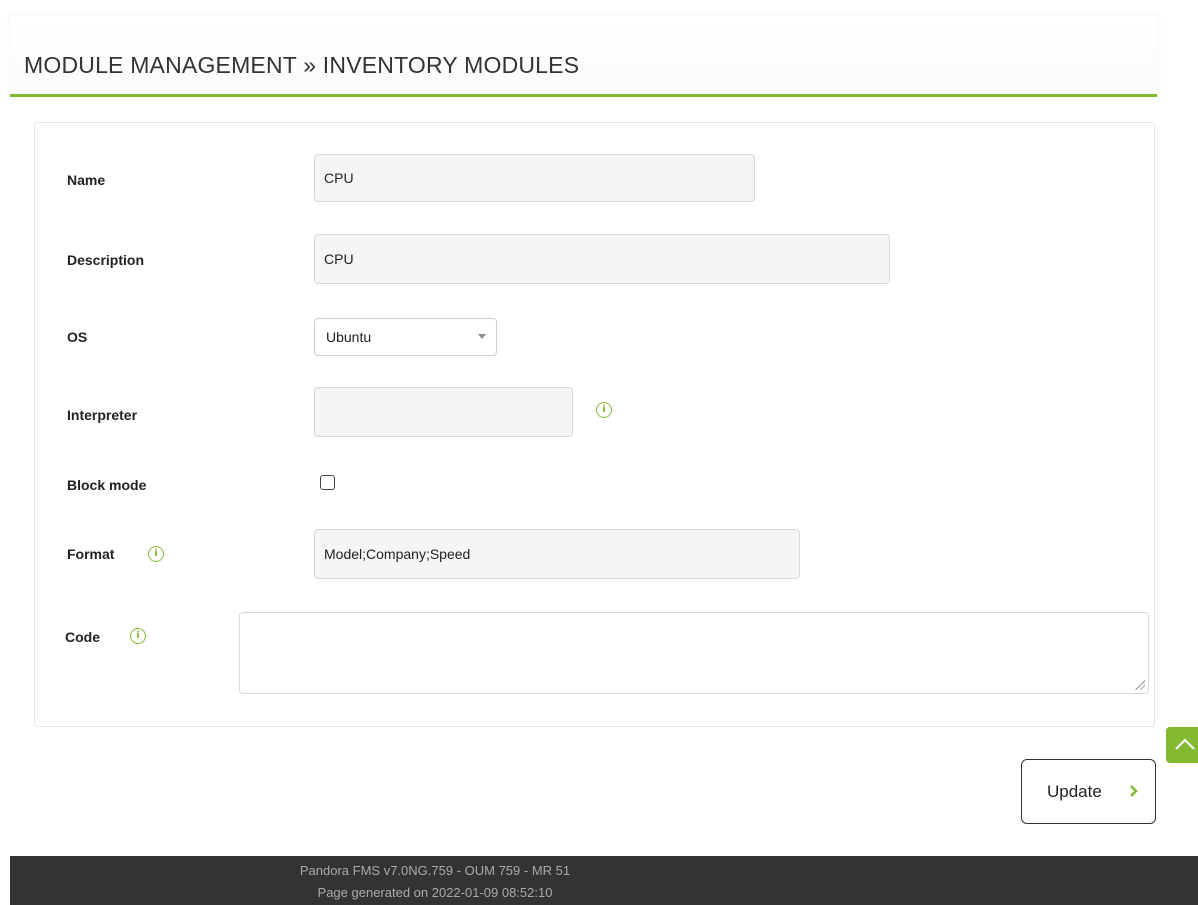  What do you see at coordinates (138, 636) in the screenshot?
I see `code-info-icon: i` at bounding box center [138, 636].